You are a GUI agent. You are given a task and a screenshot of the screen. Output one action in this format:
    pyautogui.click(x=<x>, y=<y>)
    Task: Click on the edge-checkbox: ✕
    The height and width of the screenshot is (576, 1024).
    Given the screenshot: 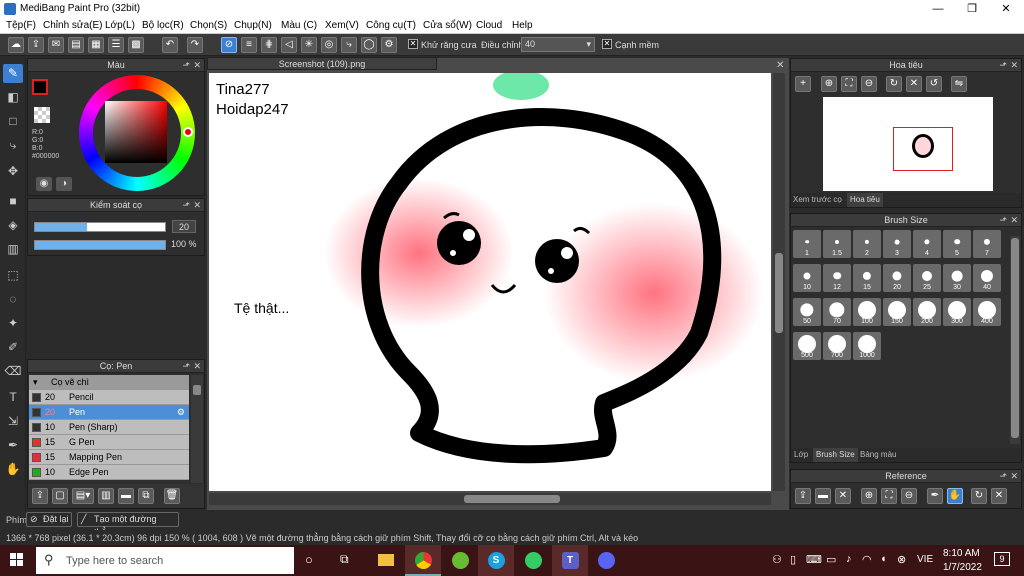 What is the action you would take?
    pyautogui.click(x=607, y=44)
    